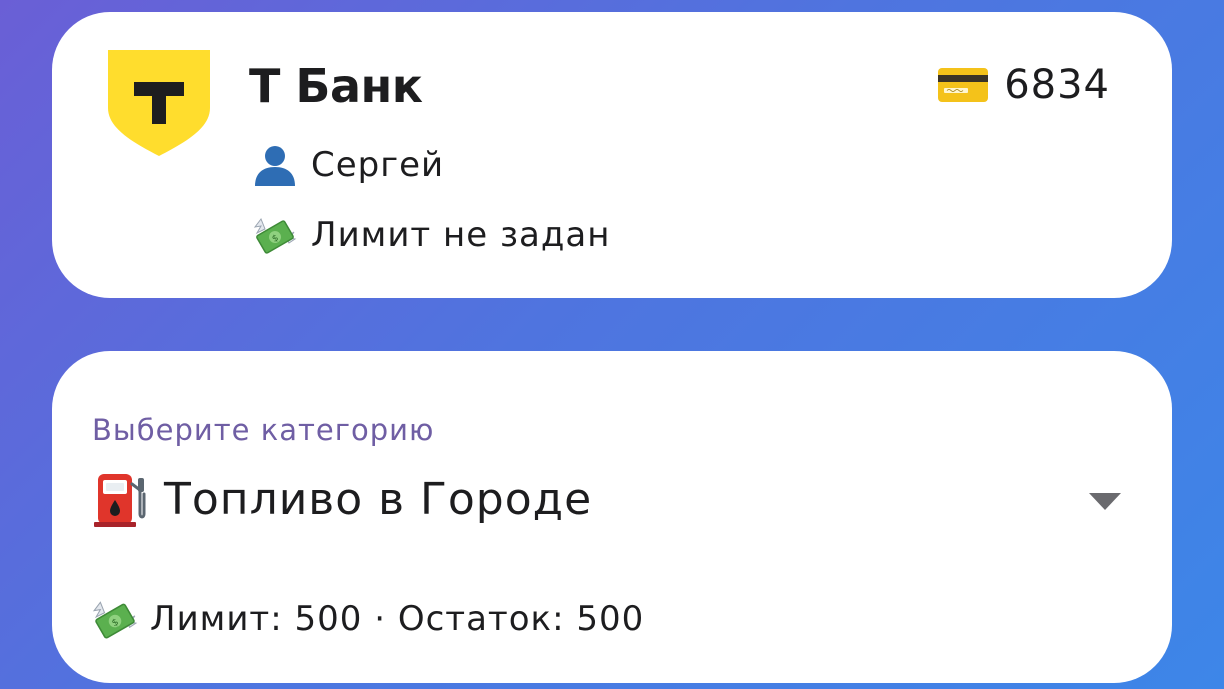 The image size is (1224, 689). Describe the element at coordinates (610, 619) in the screenshot. I see `remaining-value: 500` at that location.